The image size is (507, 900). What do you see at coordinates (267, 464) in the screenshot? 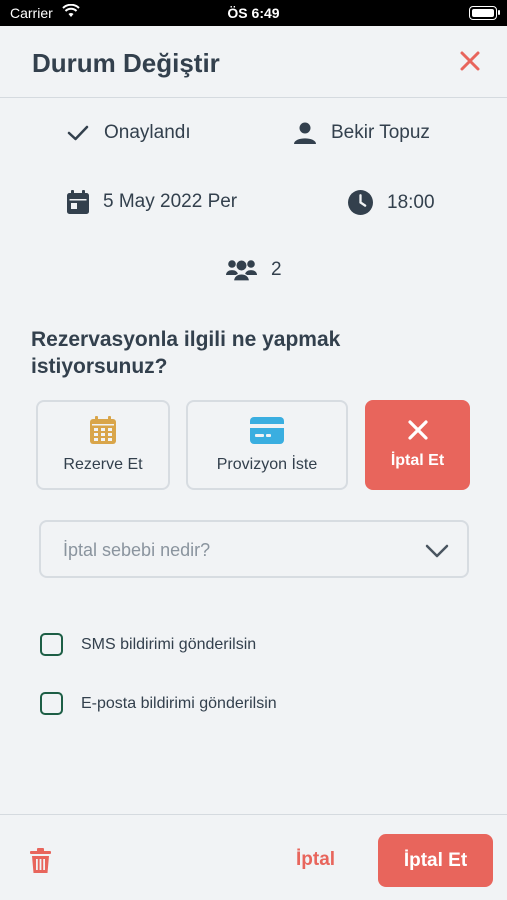
I see `provision-option-label: Provizyon İste` at bounding box center [267, 464].